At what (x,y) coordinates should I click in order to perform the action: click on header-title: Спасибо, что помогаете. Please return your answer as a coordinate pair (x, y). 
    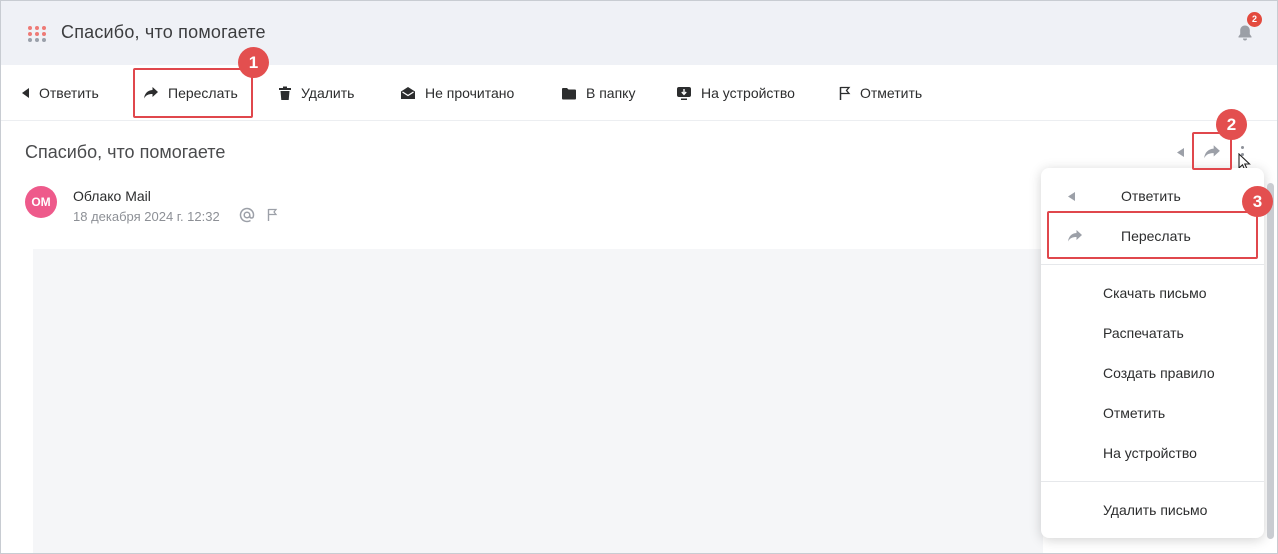
    Looking at the image, I should click on (163, 32).